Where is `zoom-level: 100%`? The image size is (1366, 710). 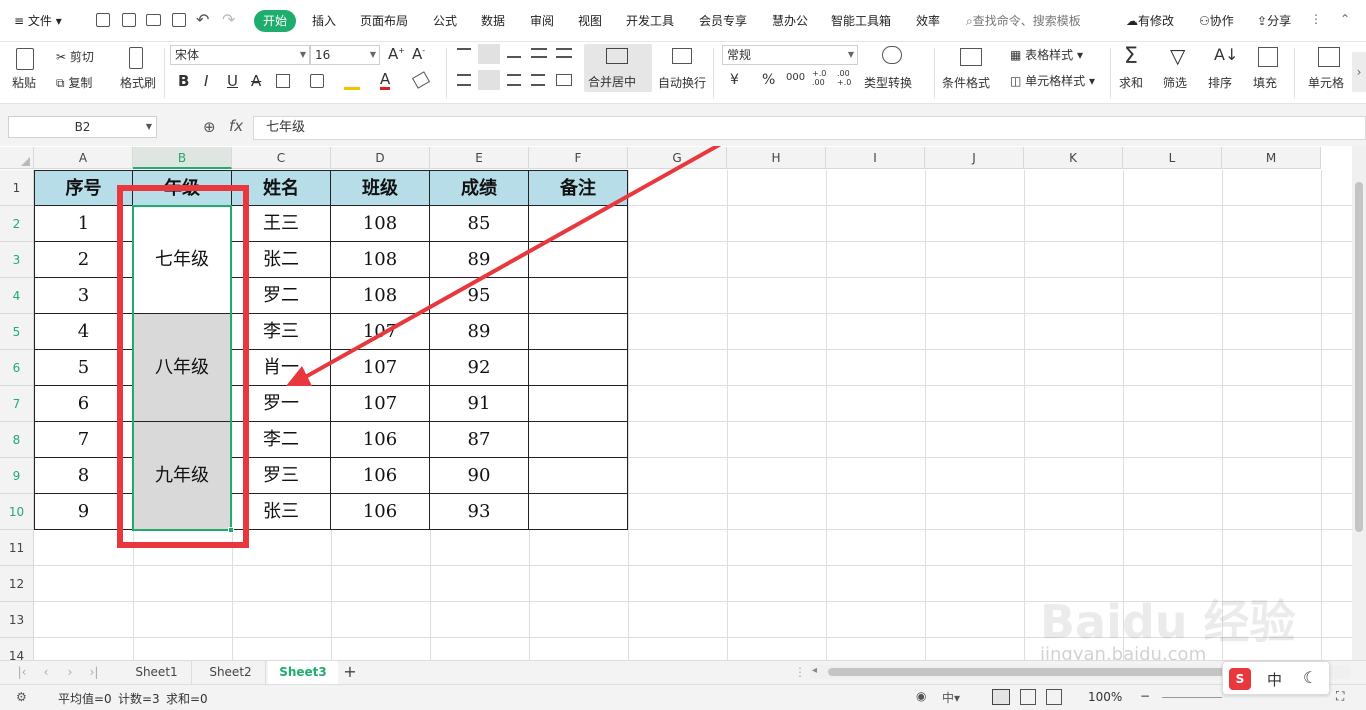 zoom-level: 100% is located at coordinates (1105, 697).